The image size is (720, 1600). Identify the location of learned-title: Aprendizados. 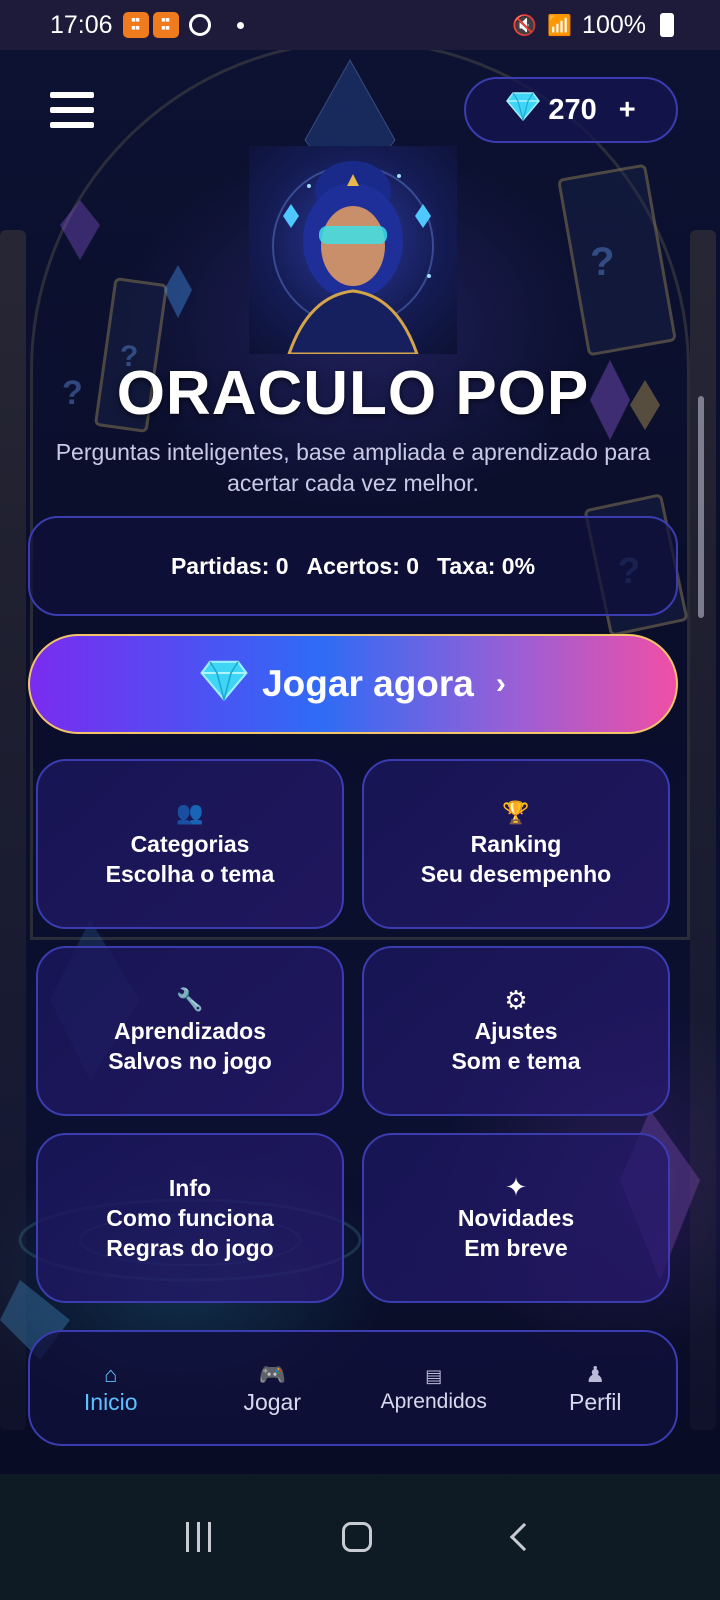
(190, 1031).